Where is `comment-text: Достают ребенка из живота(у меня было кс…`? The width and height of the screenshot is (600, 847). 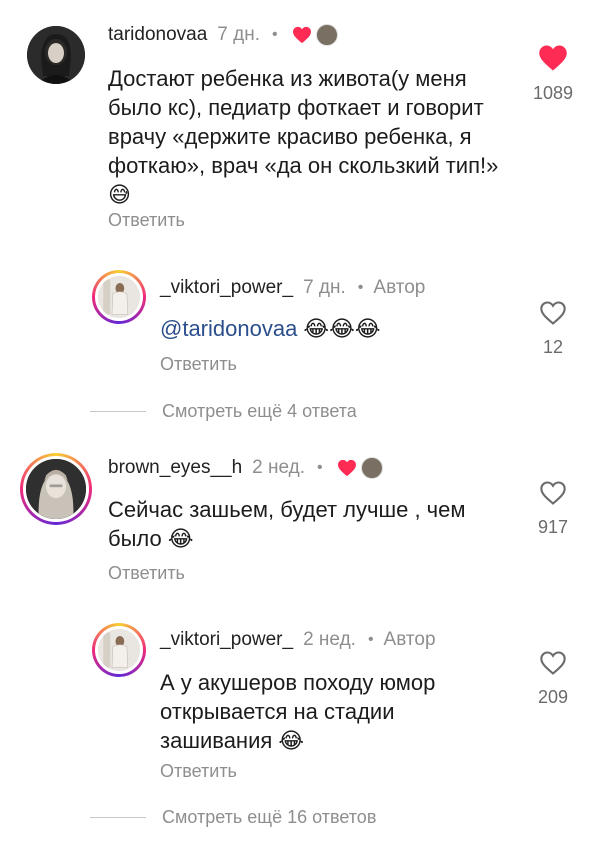 comment-text: Достают ребенка из живота(у меня было кс… is located at coordinates (303, 136).